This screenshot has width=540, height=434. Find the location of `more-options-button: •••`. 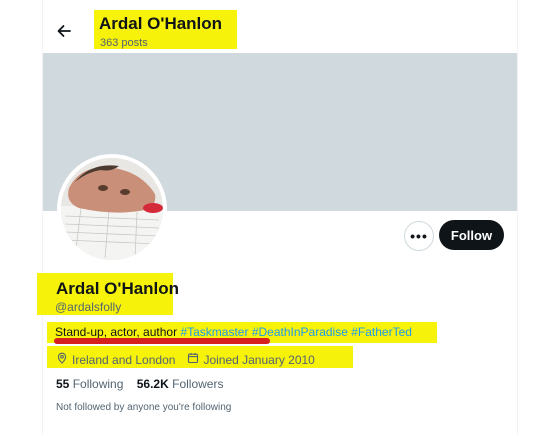

more-options-button: ••• is located at coordinates (419, 236).